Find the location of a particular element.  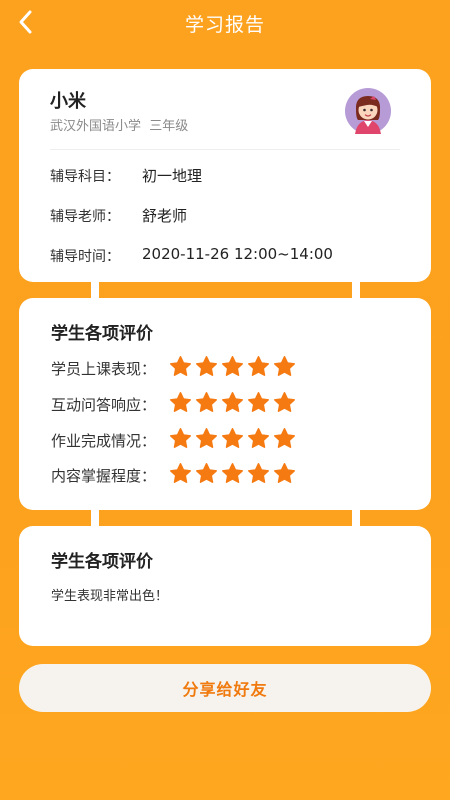

rating-label: 学员上课表现： is located at coordinates (104, 369).